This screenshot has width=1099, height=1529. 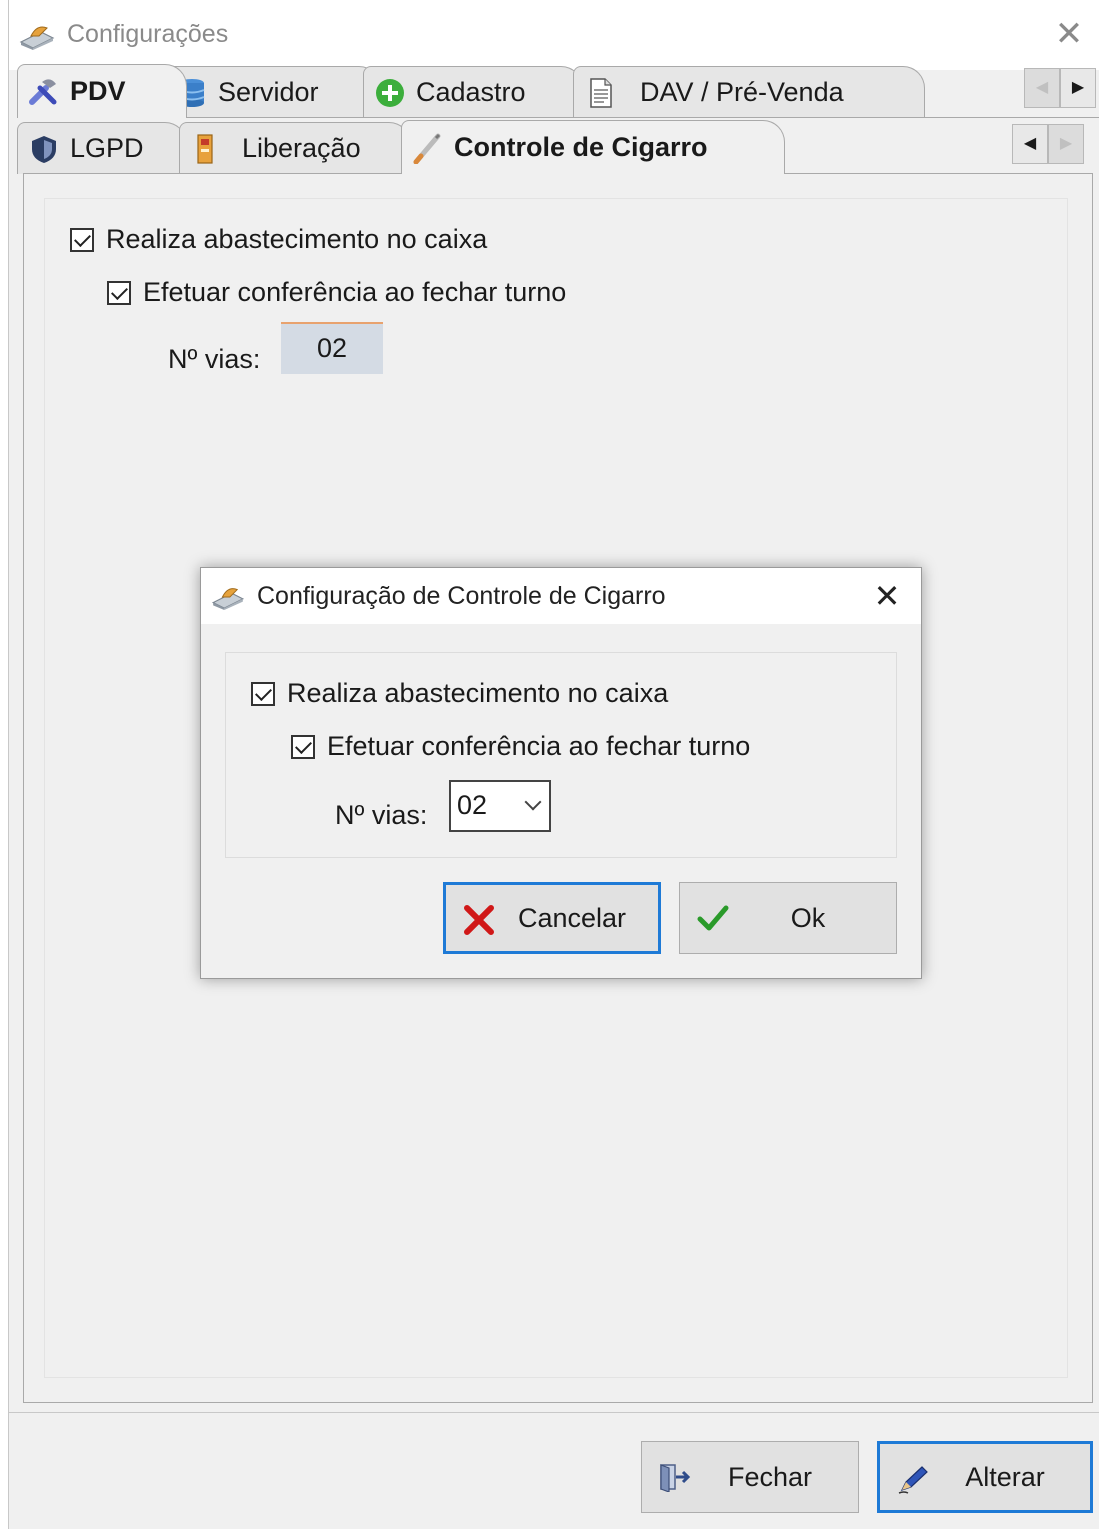 I want to click on dialog-title-bar: Configuração de Controle de Cigarro ✕, so click(x=561, y=596).